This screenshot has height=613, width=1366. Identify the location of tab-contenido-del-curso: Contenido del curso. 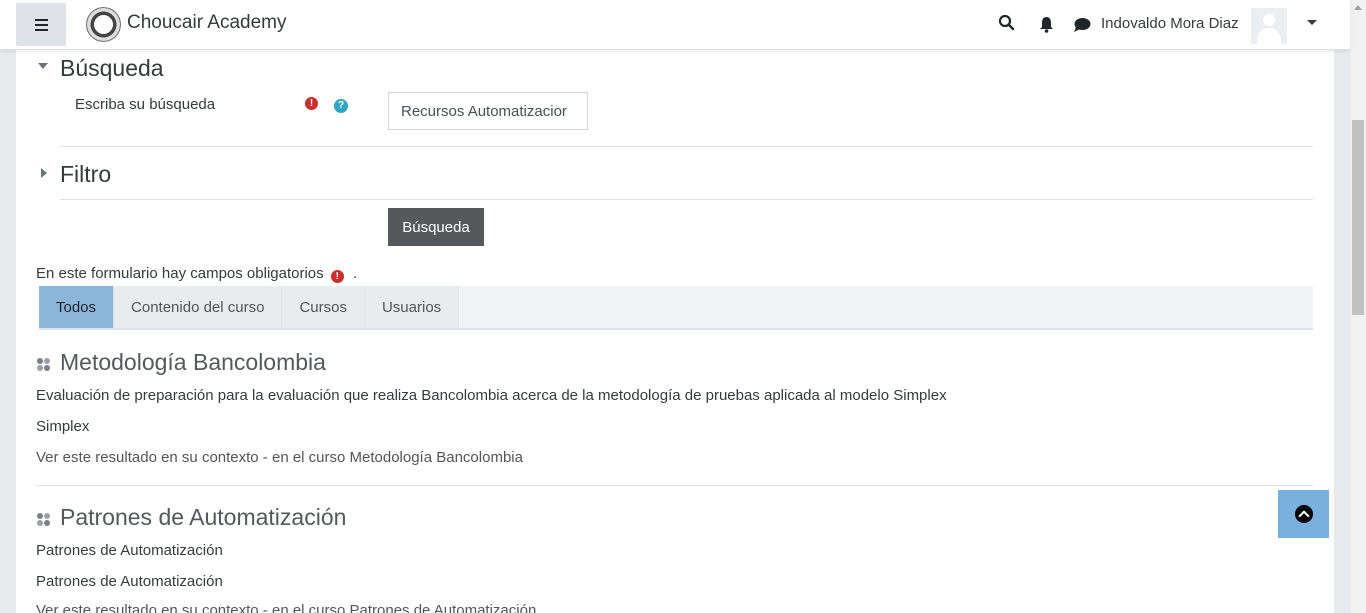
(198, 307).